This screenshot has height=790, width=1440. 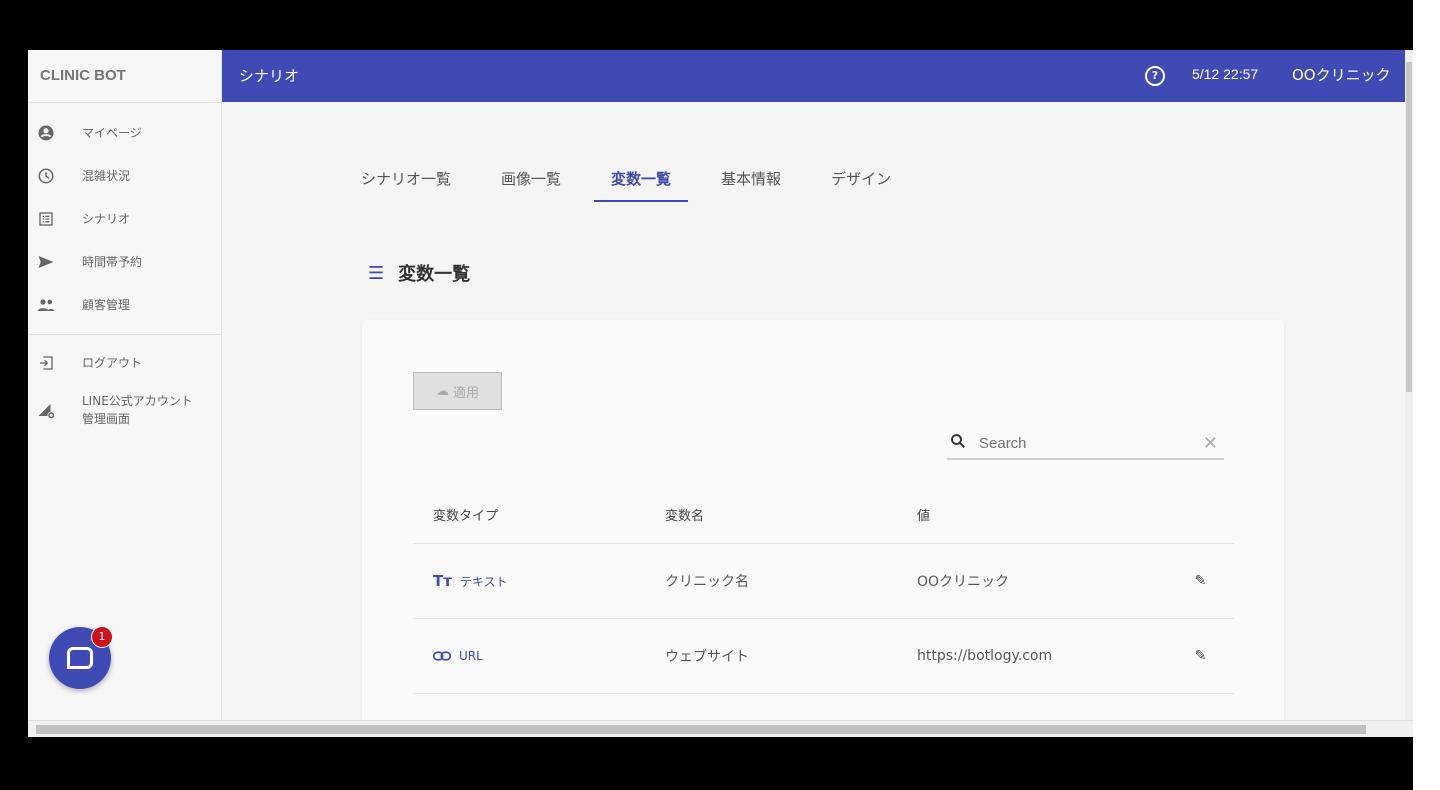 I want to click on link-icon, so click(x=442, y=656).